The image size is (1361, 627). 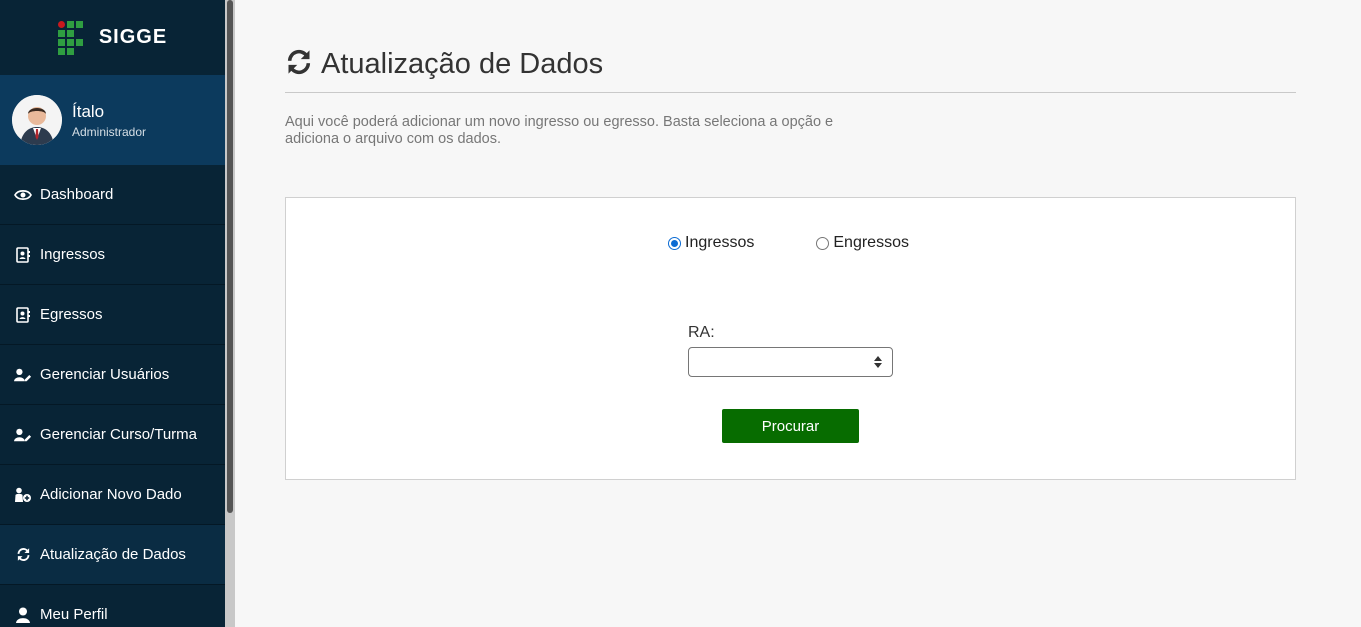 I want to click on sidebar-scrollbar, so click(x=230, y=313).